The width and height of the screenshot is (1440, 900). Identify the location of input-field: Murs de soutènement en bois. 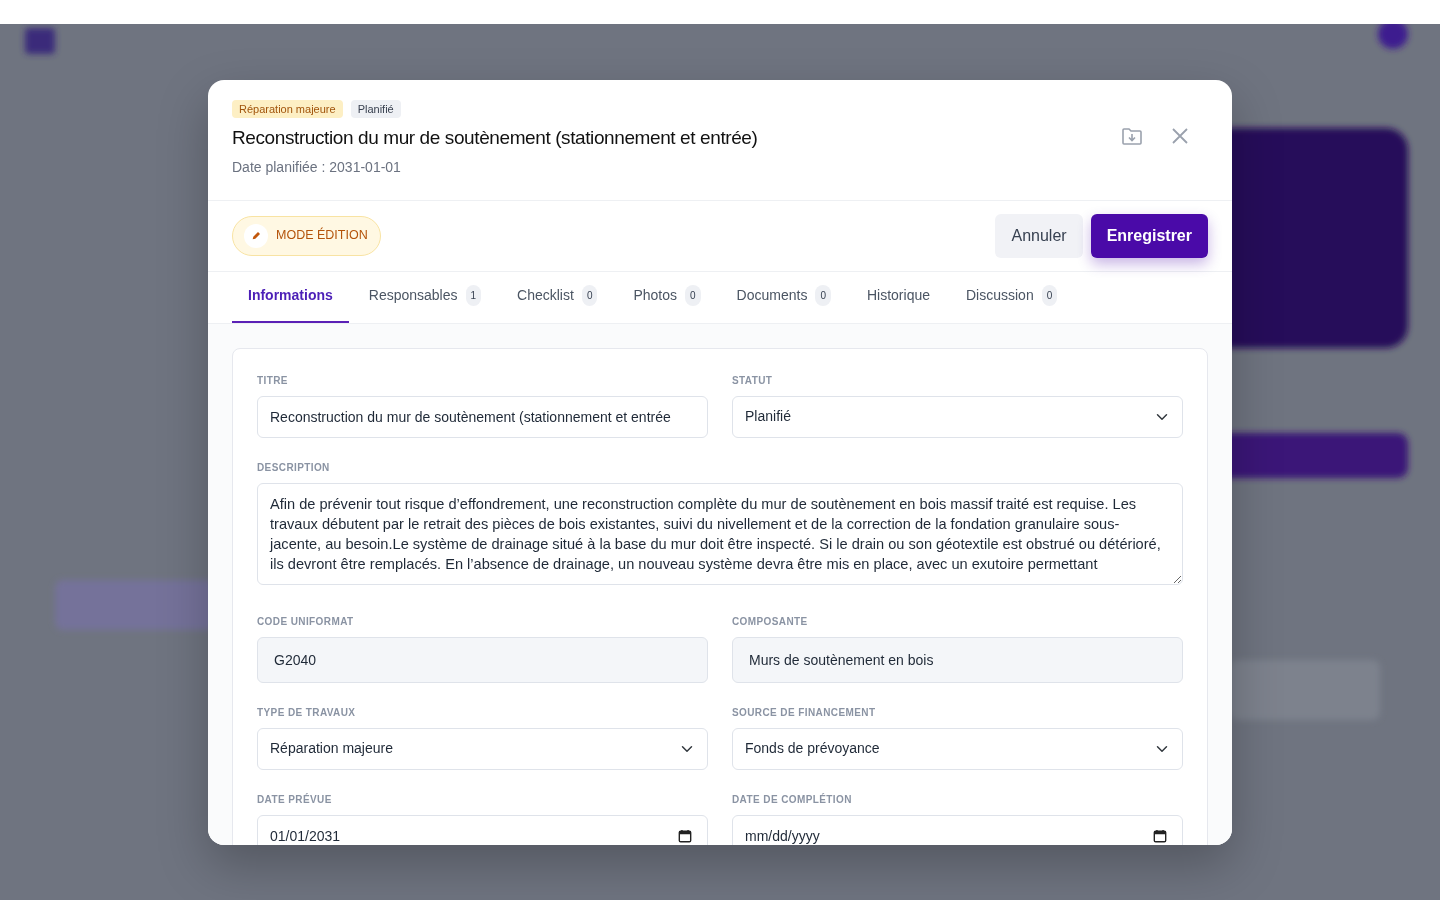
(957, 659).